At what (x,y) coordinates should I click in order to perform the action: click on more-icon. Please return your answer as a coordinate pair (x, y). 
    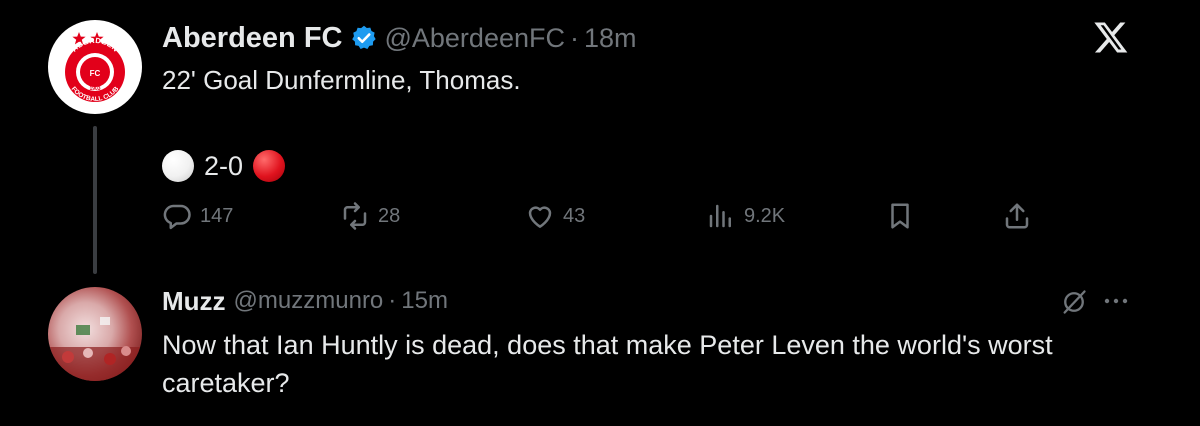
    Looking at the image, I should click on (1116, 301).